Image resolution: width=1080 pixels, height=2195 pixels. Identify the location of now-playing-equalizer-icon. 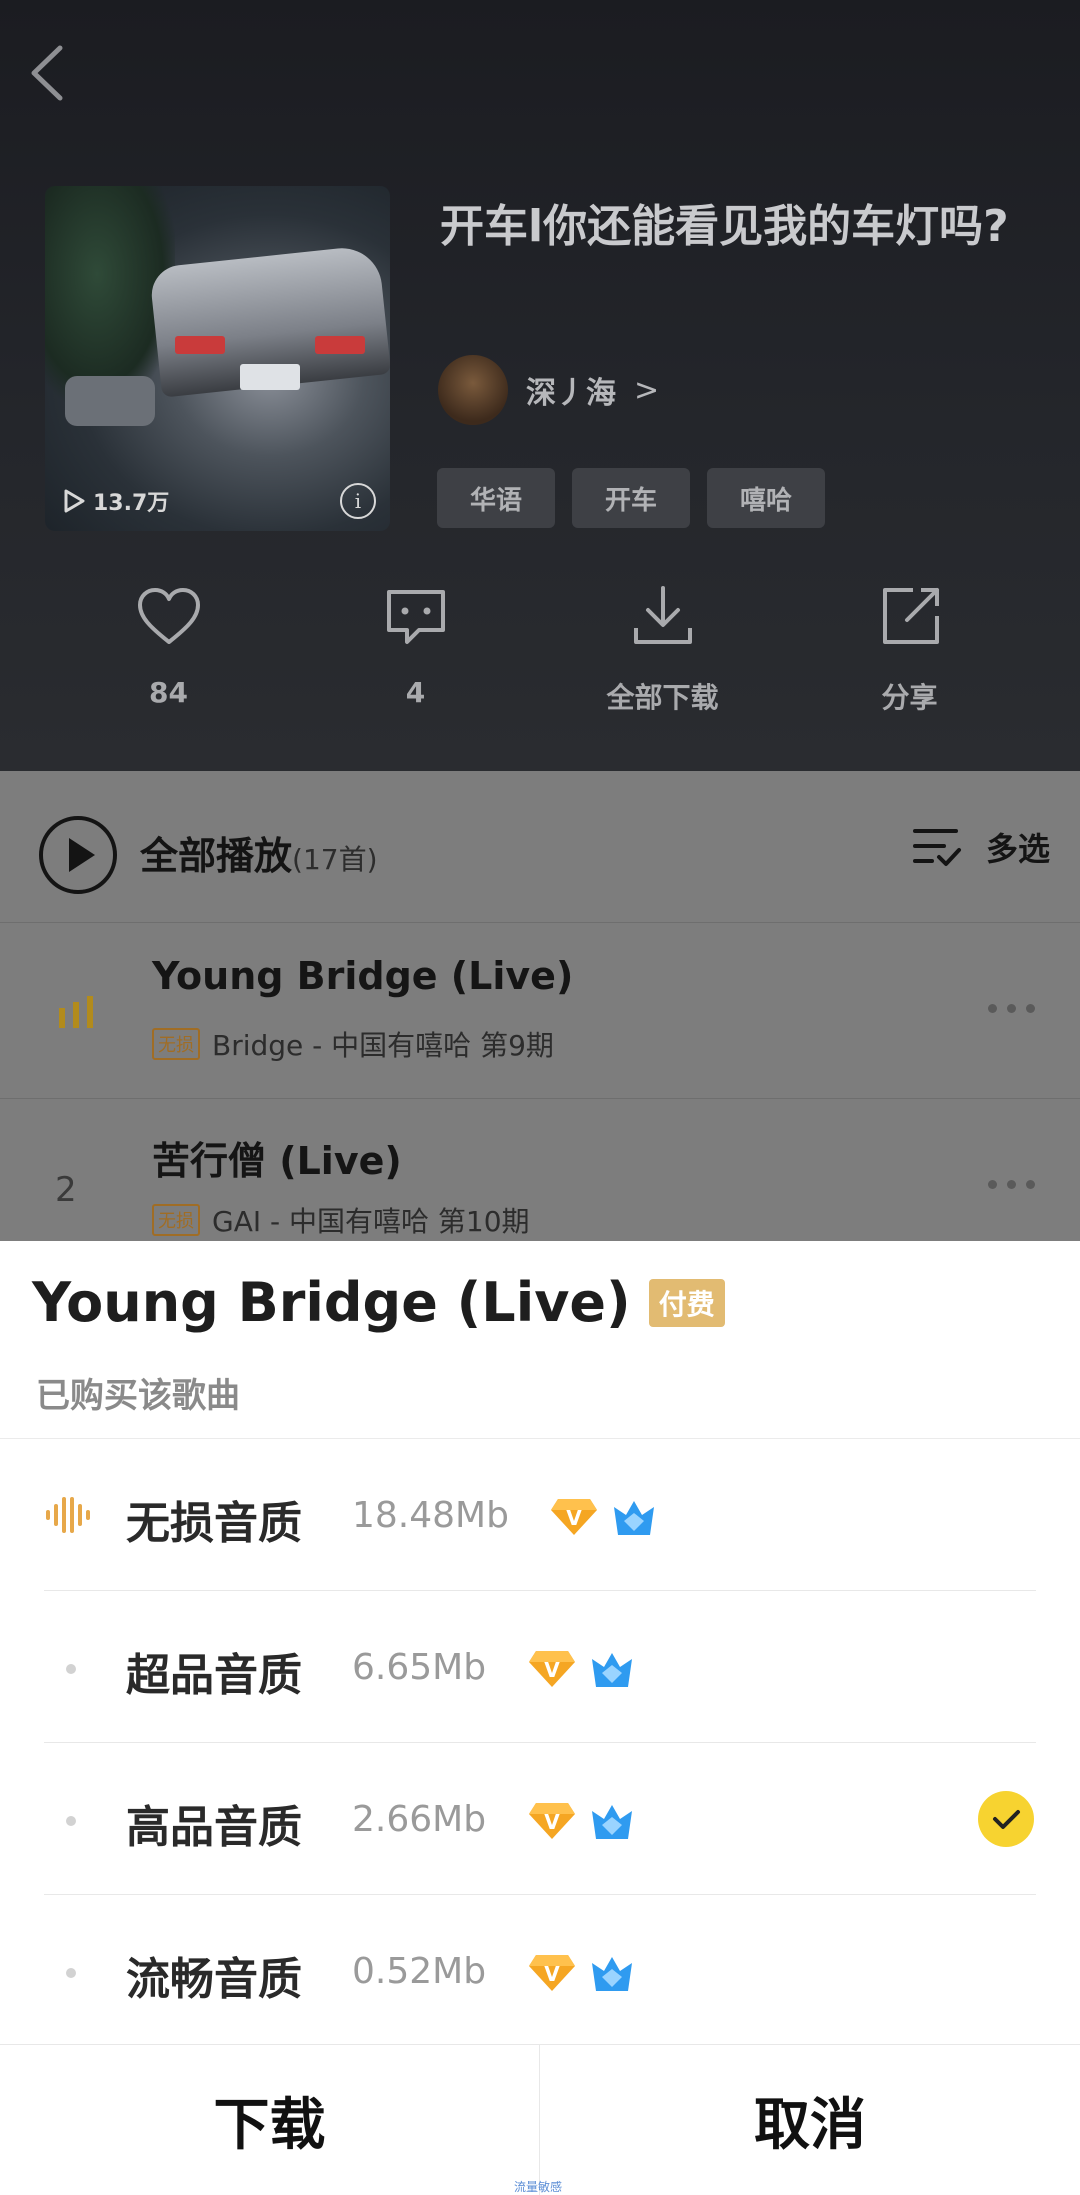
(76, 1012).